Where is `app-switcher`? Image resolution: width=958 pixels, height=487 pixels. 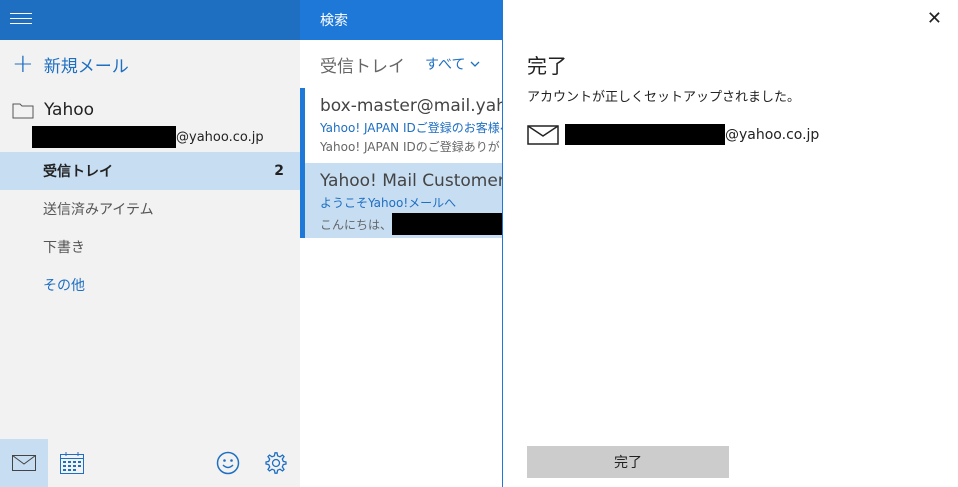 app-switcher is located at coordinates (150, 463).